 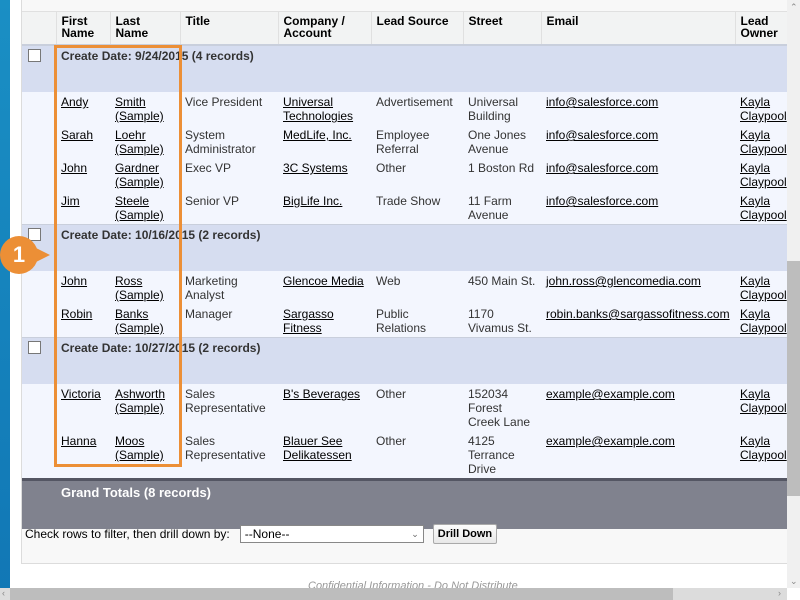 I want to click on last-link: Banks (Sample), so click(x=139, y=321).